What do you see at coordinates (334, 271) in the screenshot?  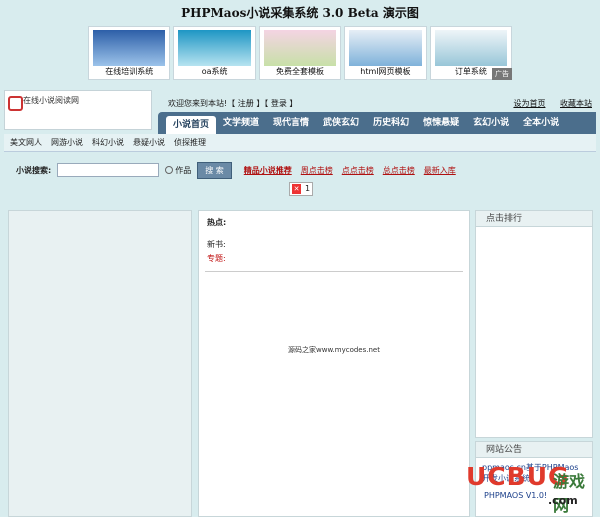 I see `divider` at bounding box center [334, 271].